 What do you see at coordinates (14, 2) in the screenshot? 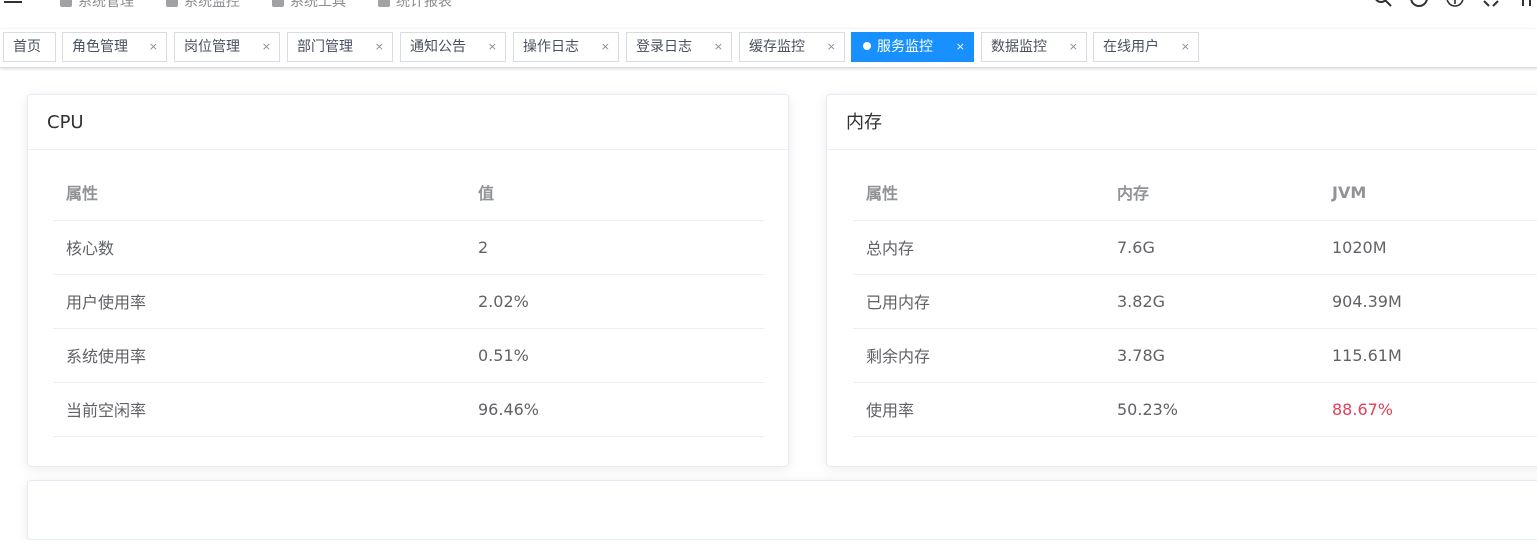
I see `hamburger-icon` at bounding box center [14, 2].